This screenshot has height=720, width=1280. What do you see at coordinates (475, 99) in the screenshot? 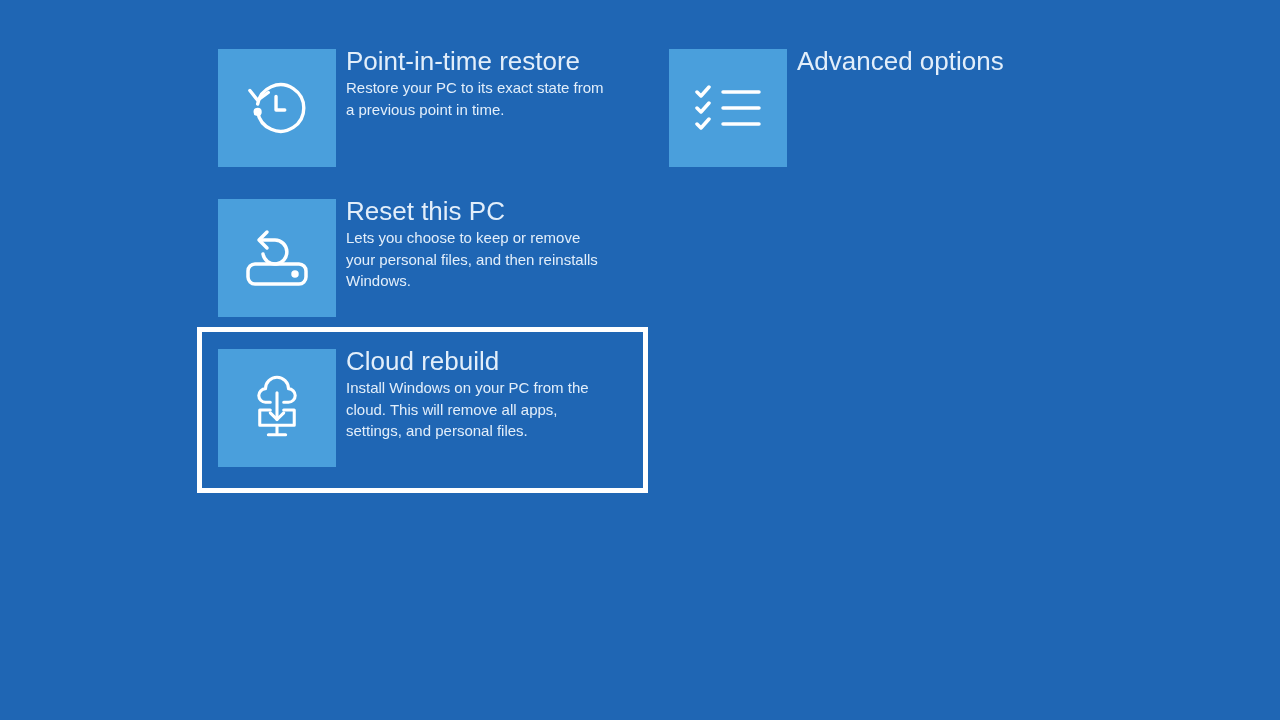
I see `option-description: Restore your PC to its exact state from a previous point in time.` at bounding box center [475, 99].